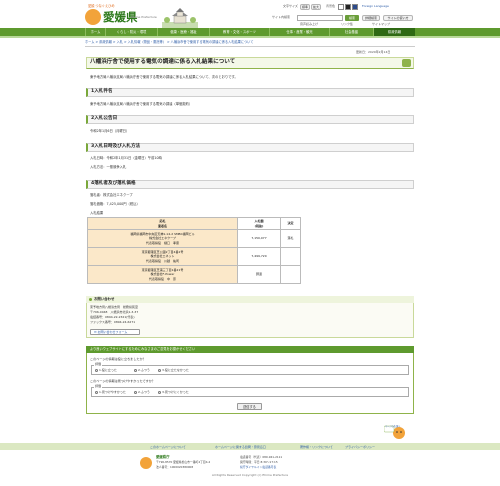 This screenshot has width=500, height=486. I want to click on search-button: 検索, so click(352, 18).